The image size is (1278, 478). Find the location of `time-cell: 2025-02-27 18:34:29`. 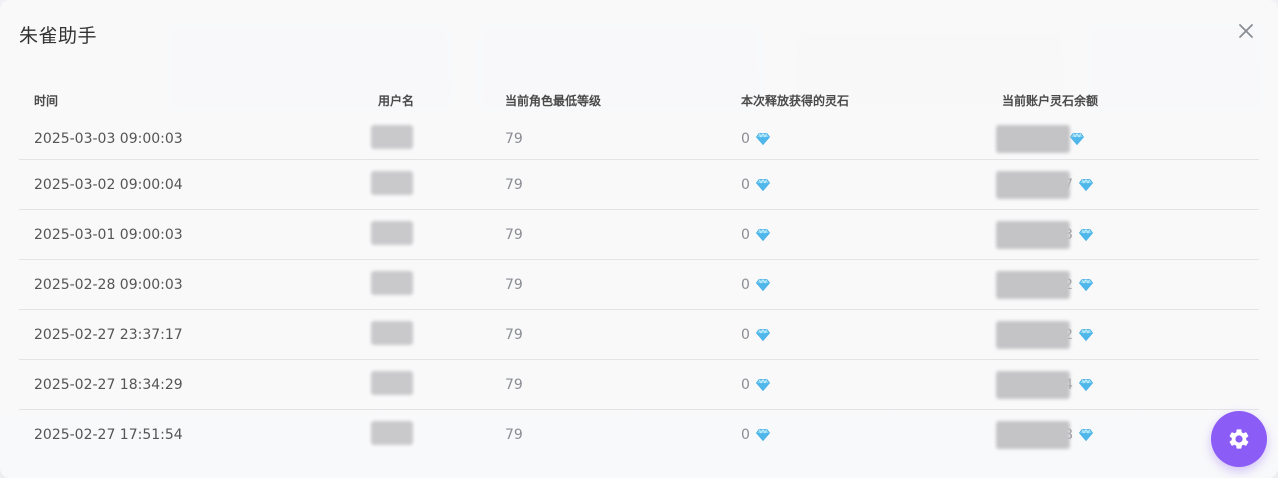

time-cell: 2025-02-27 18:34:29 is located at coordinates (108, 384).